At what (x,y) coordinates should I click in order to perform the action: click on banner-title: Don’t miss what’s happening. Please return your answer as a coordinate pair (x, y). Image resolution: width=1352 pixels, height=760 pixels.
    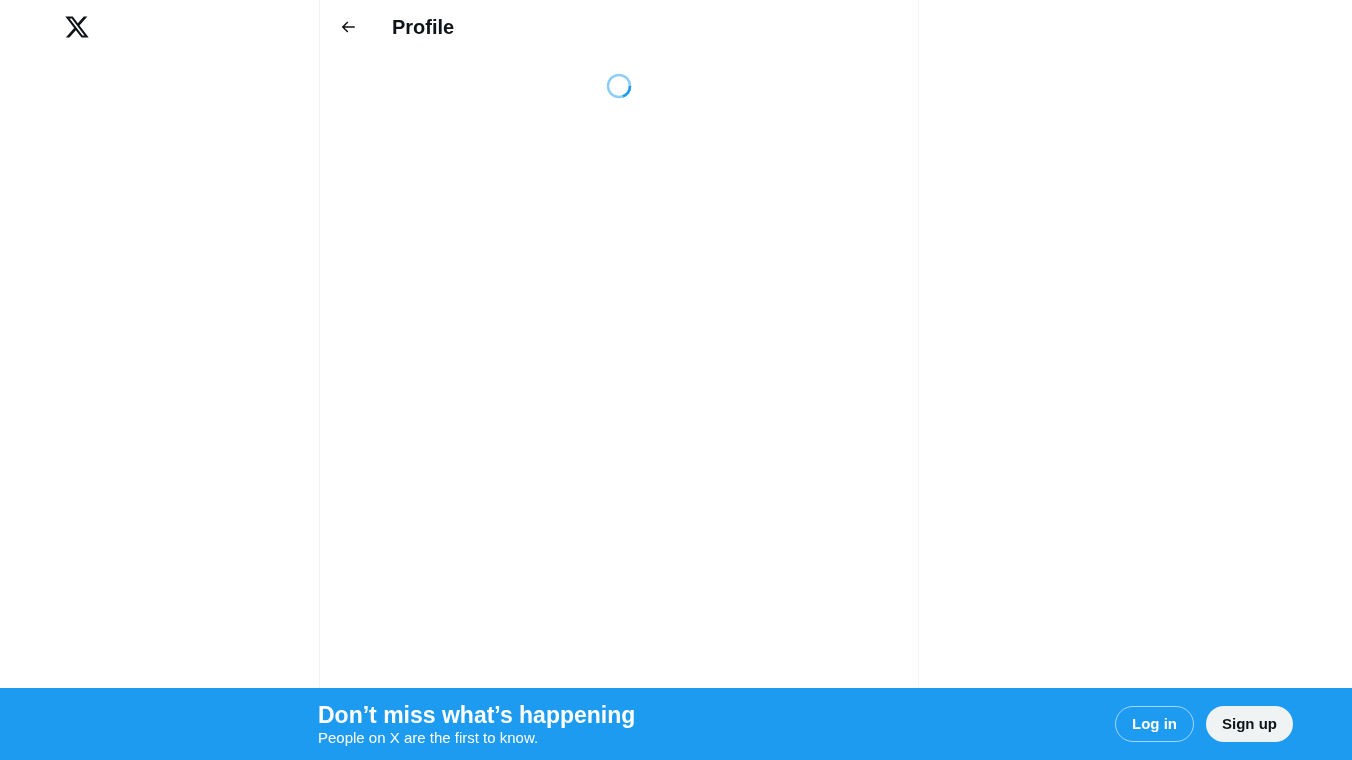
    Looking at the image, I should click on (477, 715).